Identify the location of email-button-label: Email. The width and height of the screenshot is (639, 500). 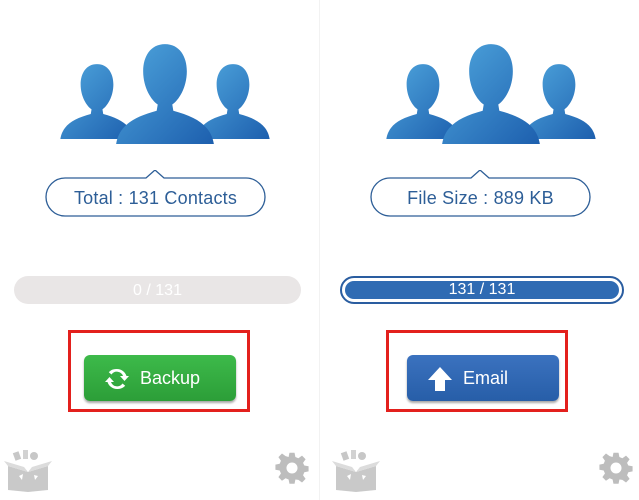
(486, 378).